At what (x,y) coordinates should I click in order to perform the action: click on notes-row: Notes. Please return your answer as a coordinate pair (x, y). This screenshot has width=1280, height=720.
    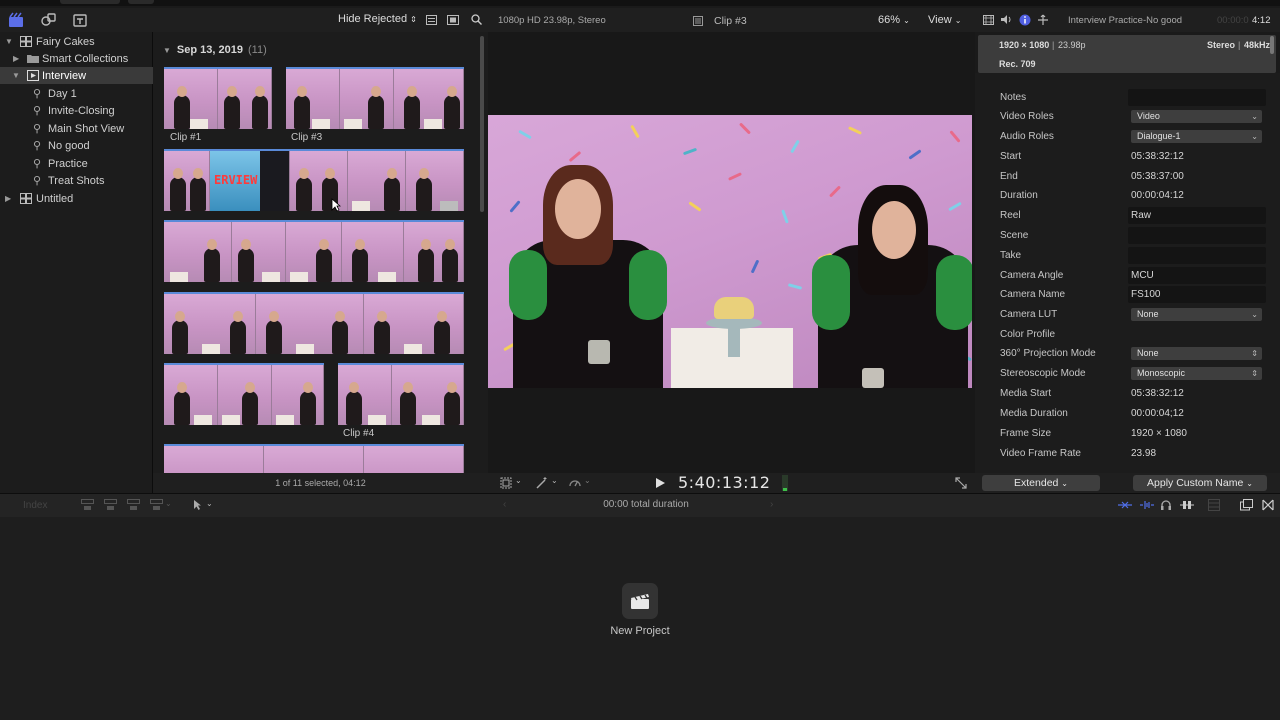
    Looking at the image, I should click on (1127, 98).